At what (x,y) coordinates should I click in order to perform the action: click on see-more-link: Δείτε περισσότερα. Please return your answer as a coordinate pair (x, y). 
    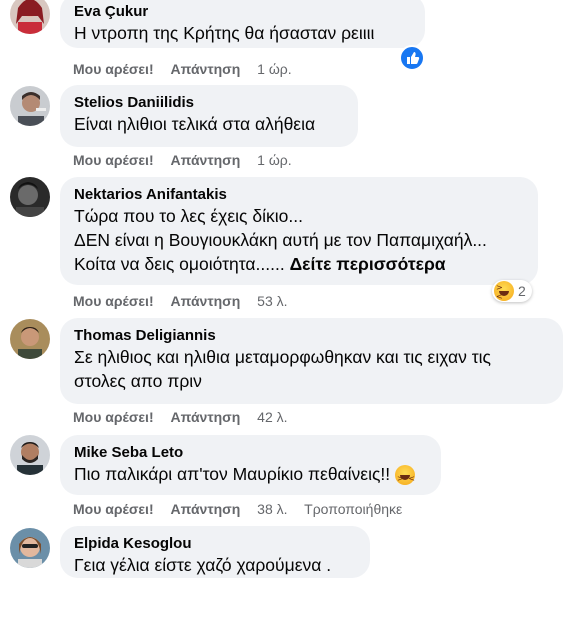
    Looking at the image, I should click on (368, 264).